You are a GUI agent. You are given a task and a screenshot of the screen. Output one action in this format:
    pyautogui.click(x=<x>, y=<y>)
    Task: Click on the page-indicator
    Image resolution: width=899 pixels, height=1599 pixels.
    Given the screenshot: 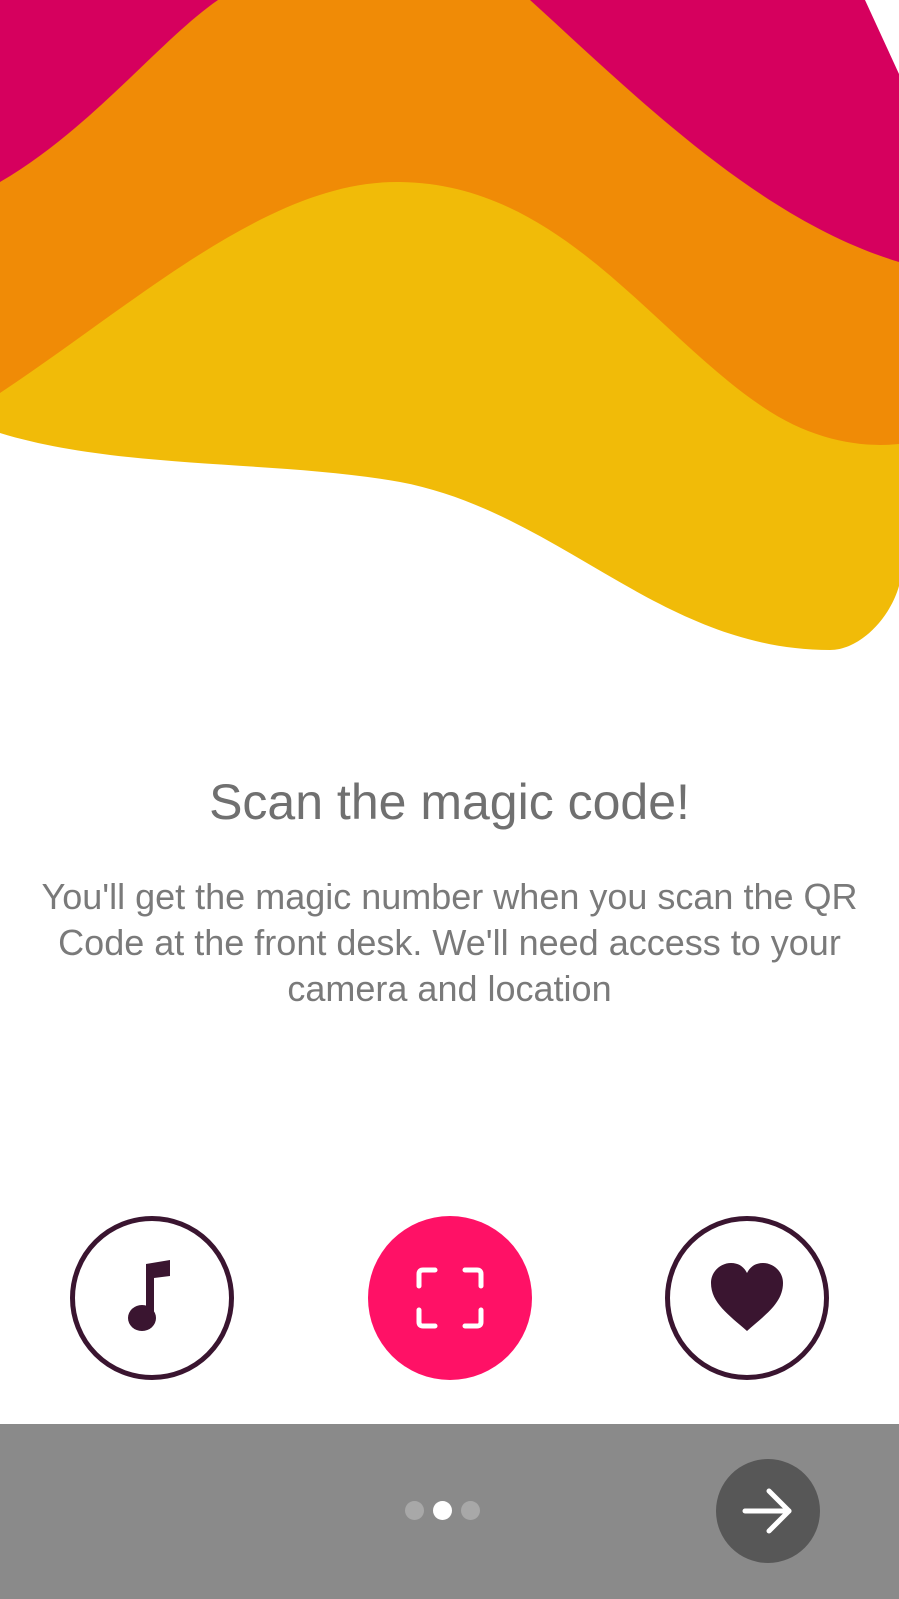 What is the action you would take?
    pyautogui.click(x=442, y=1510)
    